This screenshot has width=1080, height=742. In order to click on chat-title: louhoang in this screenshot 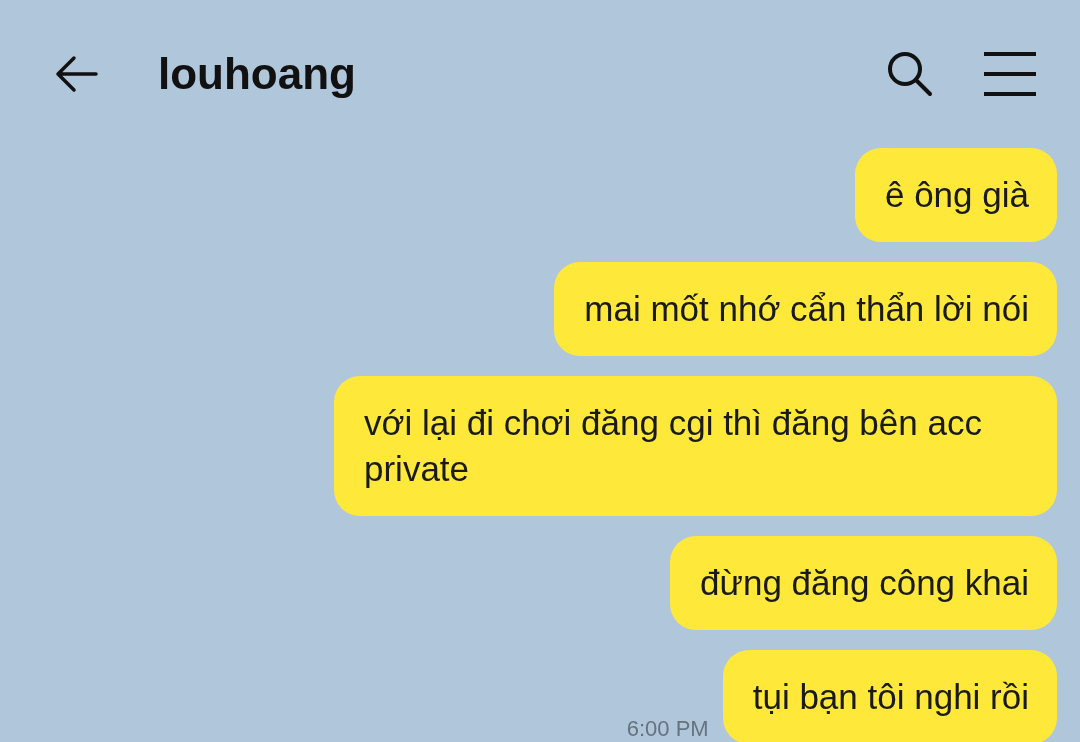, I will do `click(257, 74)`.